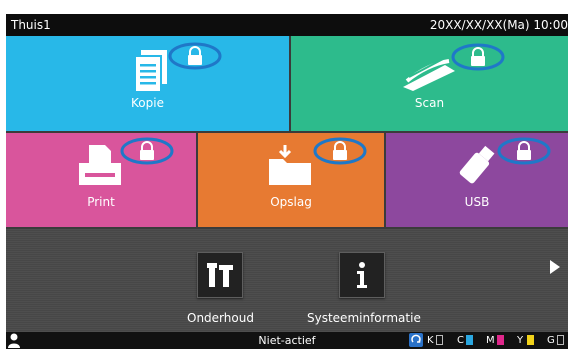 The image size is (575, 349). I want to click on ink-level-c, so click(469, 340).